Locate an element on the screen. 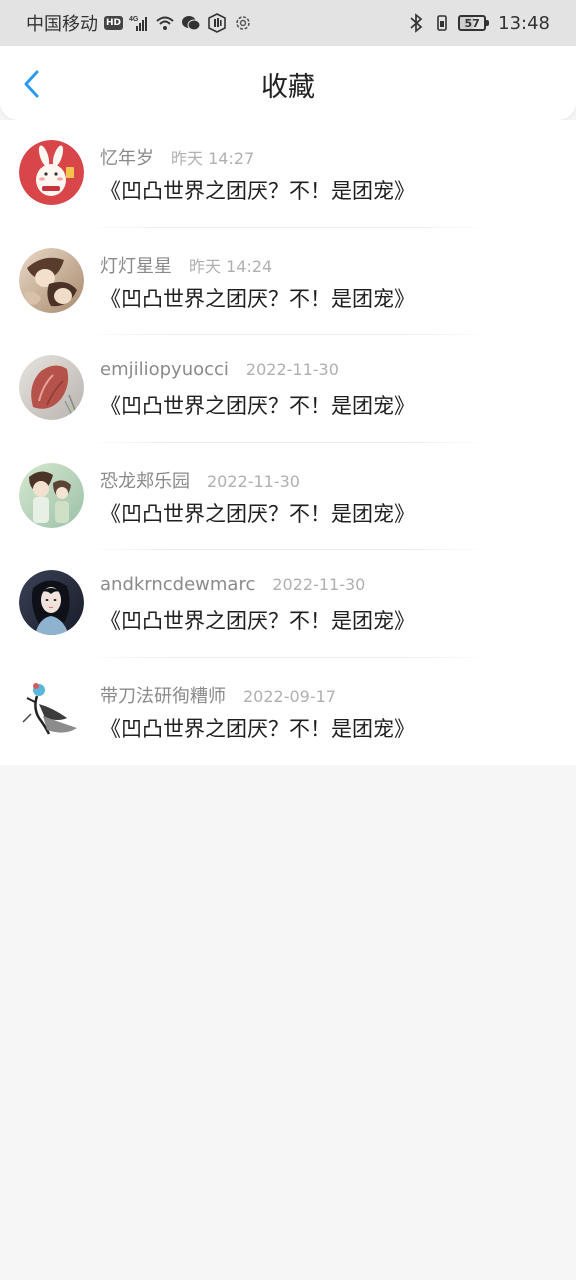  network-type: 4G is located at coordinates (134, 19).